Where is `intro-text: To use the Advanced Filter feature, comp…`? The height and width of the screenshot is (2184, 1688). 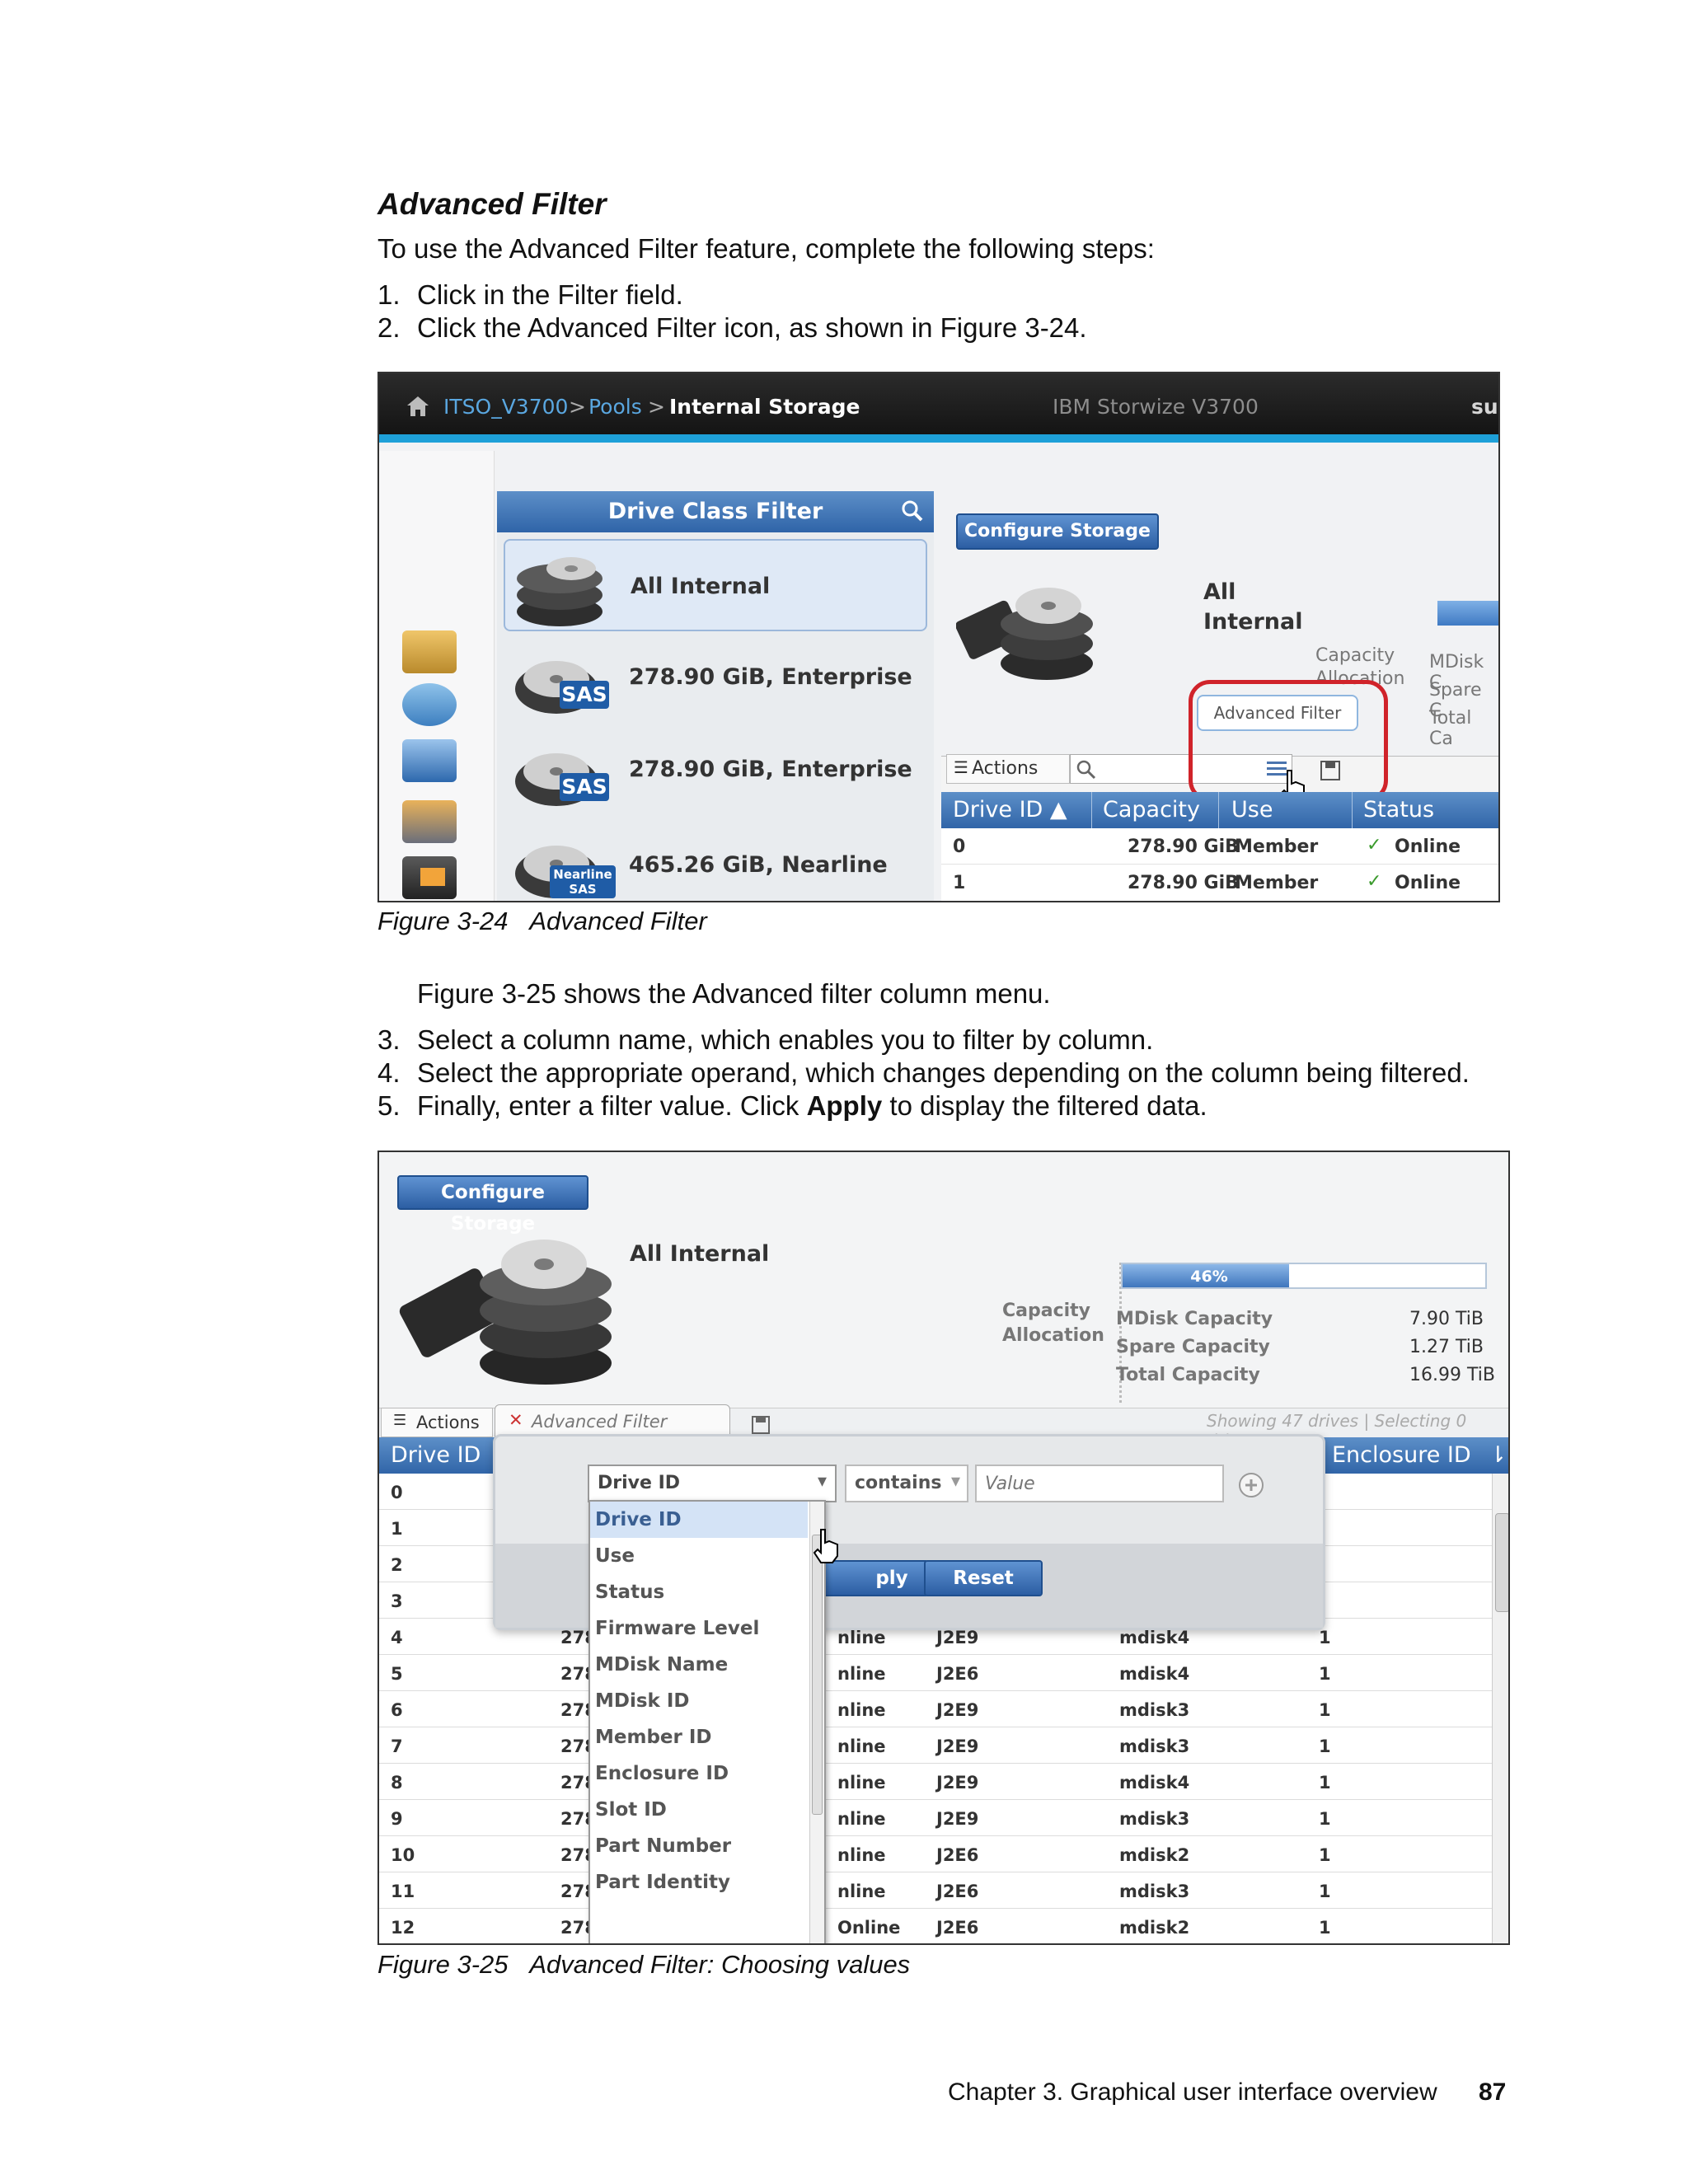
intro-text: To use the Advanced Filter feature, comp… is located at coordinates (766, 248).